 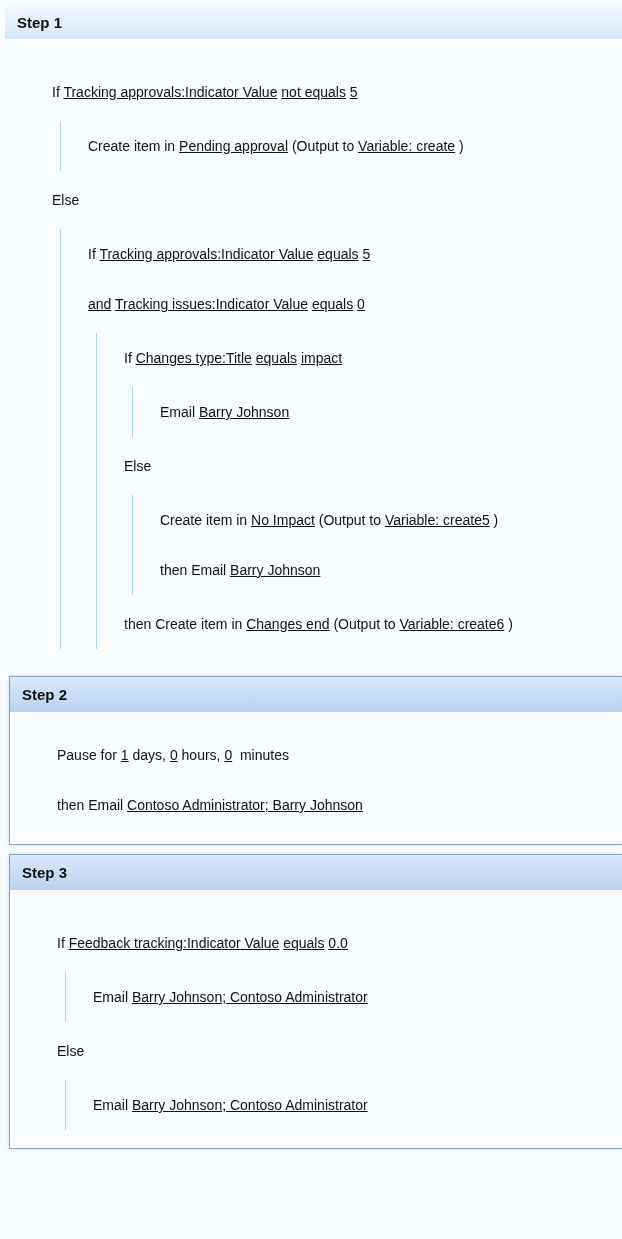 I want to click on link: Feedback tracking:Indicator Value, so click(x=174, y=943).